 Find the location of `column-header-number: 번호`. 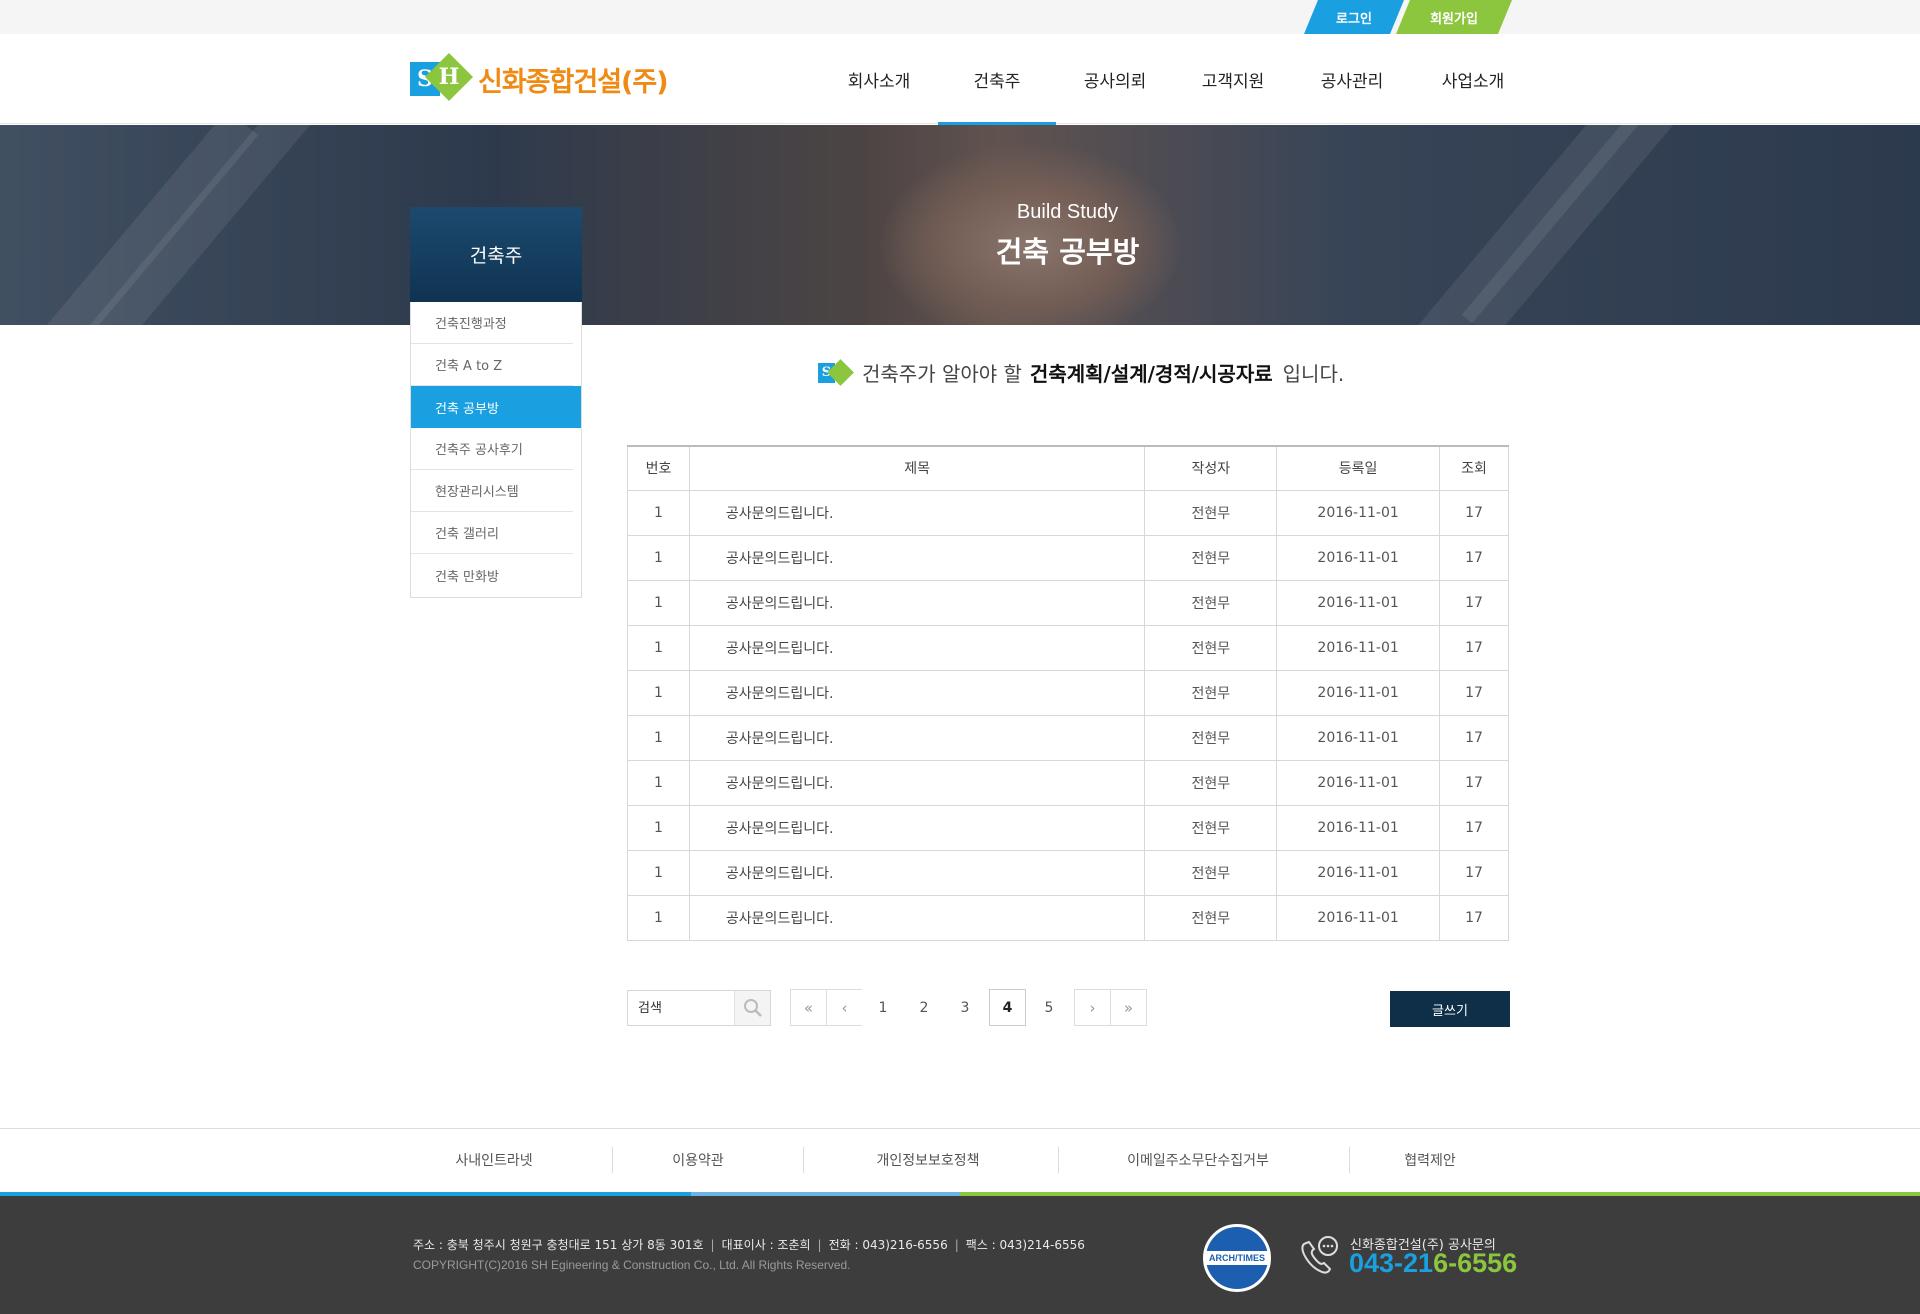

column-header-number: 번호 is located at coordinates (658, 468).